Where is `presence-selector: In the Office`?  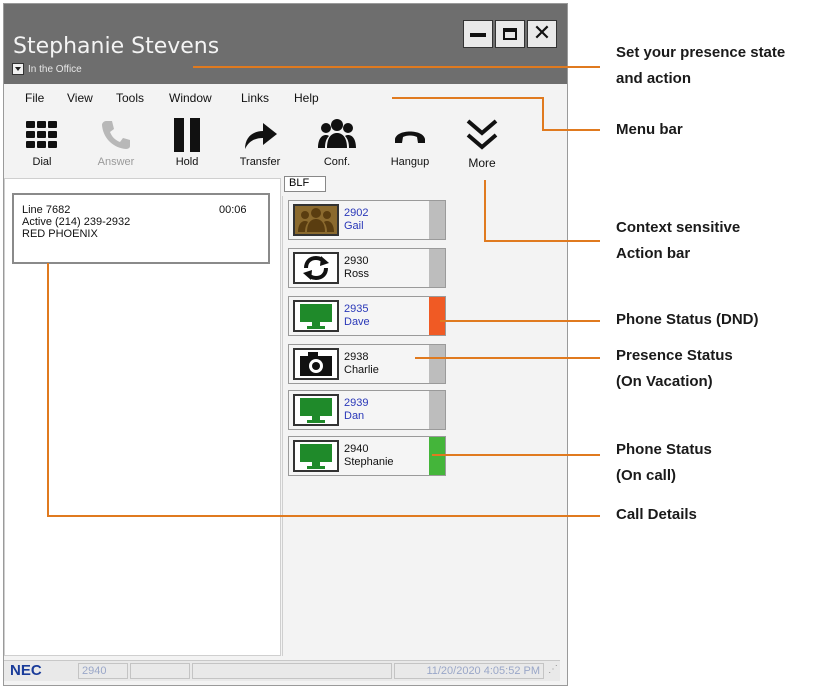 presence-selector: In the Office is located at coordinates (47, 69).